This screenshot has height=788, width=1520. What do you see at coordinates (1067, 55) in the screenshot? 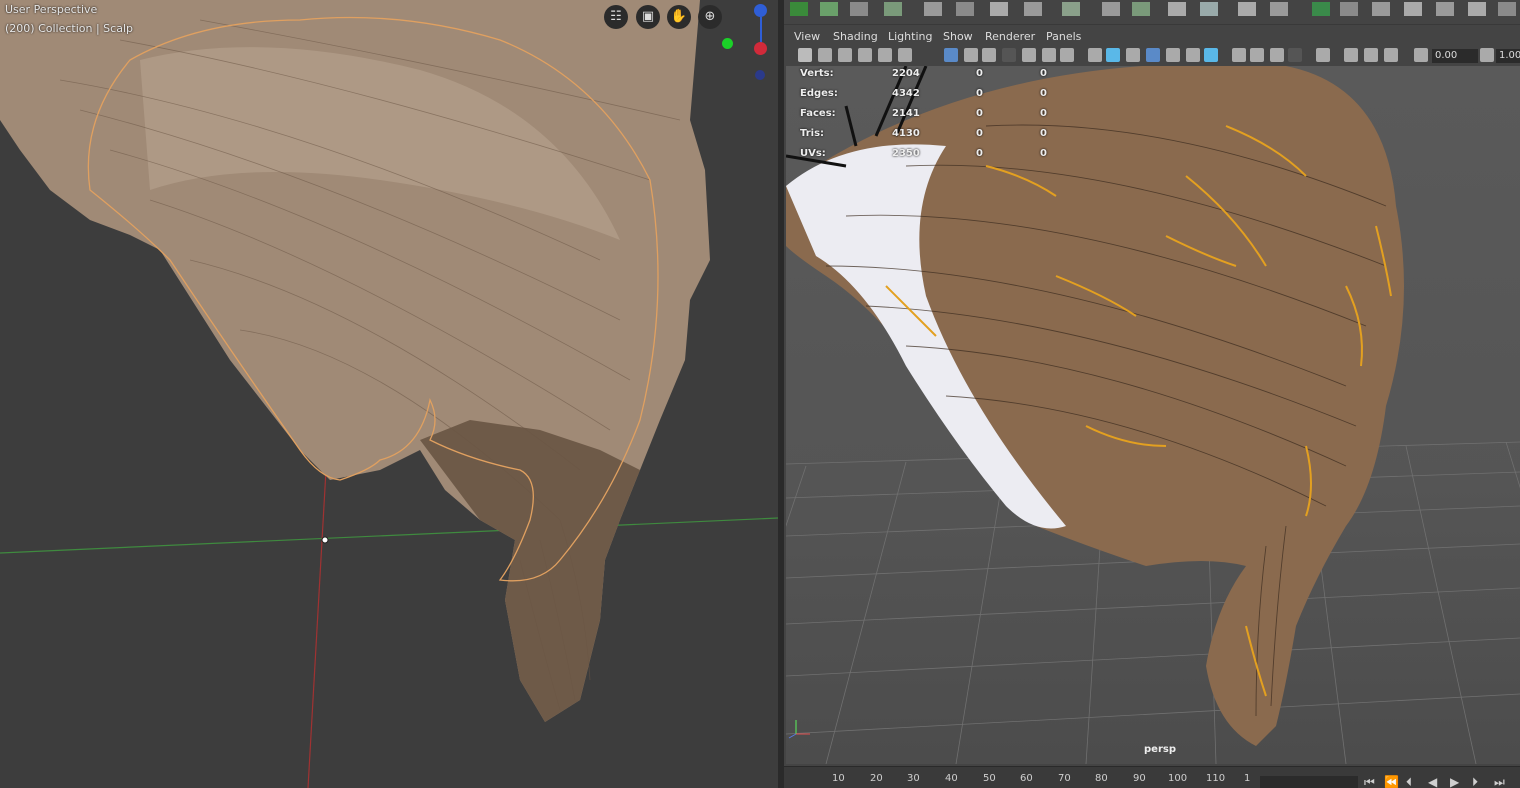
I see `safe-title-icon` at bounding box center [1067, 55].